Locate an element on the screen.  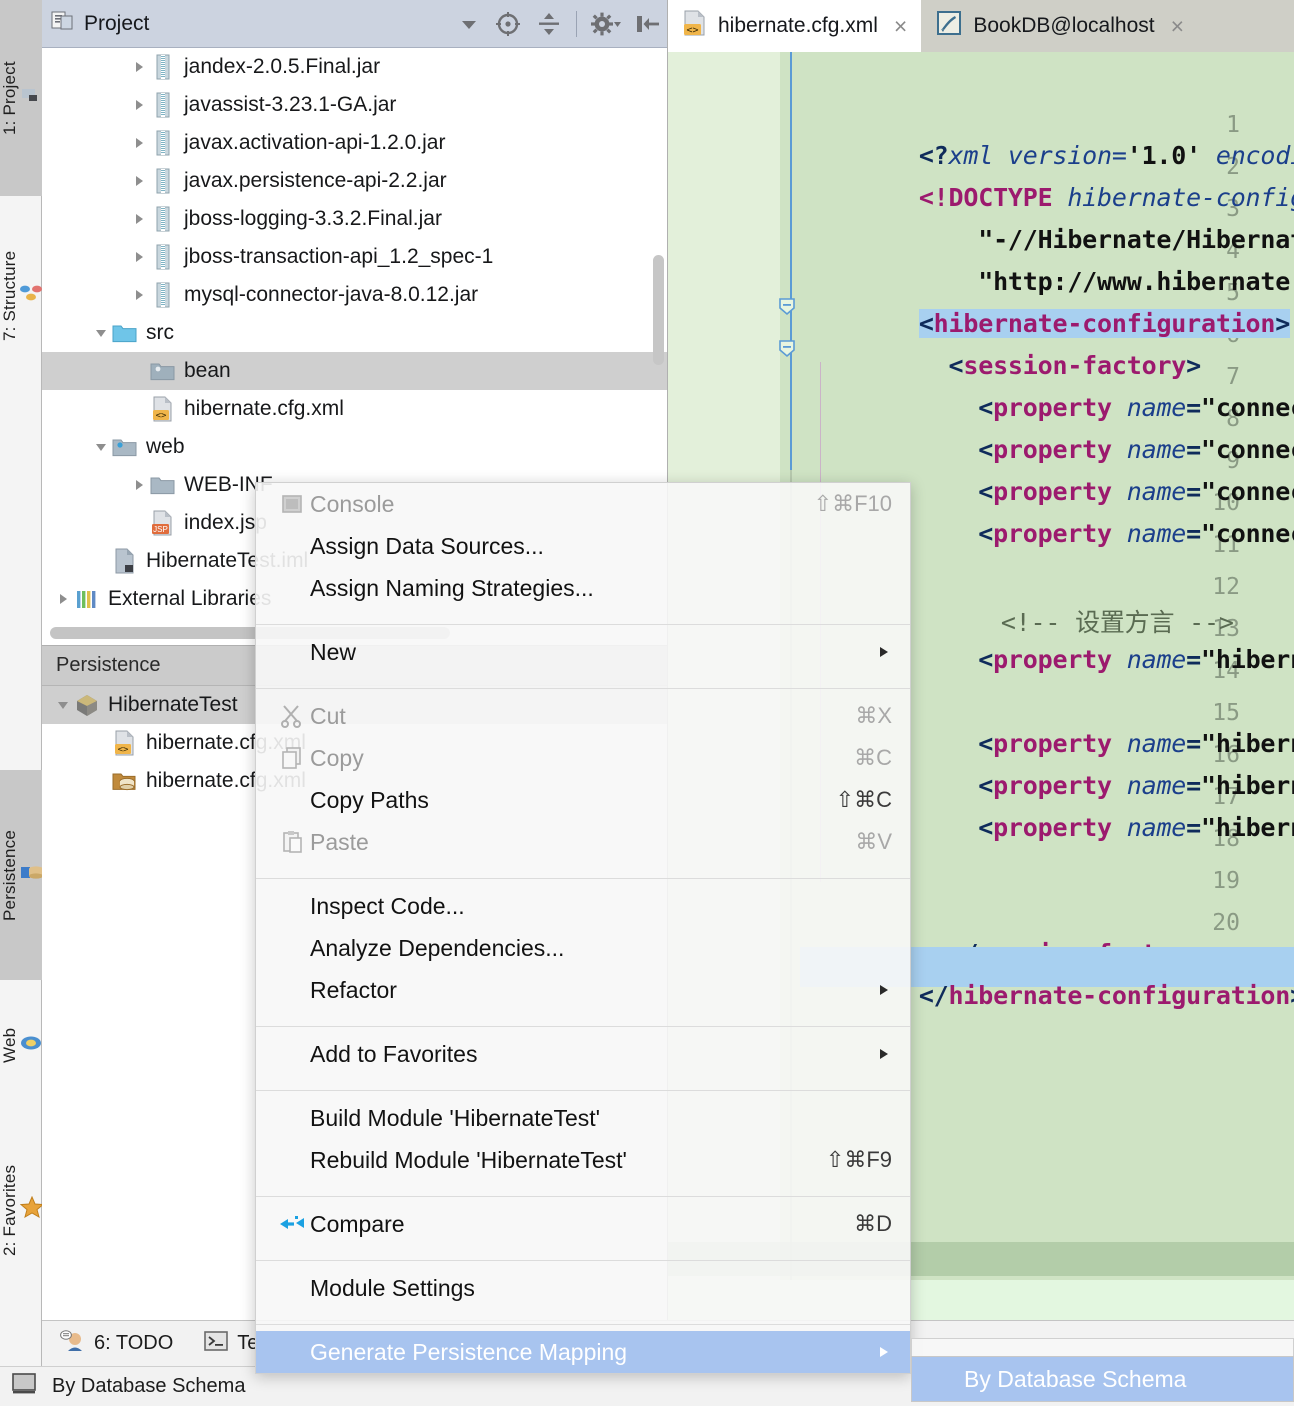
tab-hibernate-cfg-xml: <> hibernate.cfg.xml × is located at coordinates (795, 26).